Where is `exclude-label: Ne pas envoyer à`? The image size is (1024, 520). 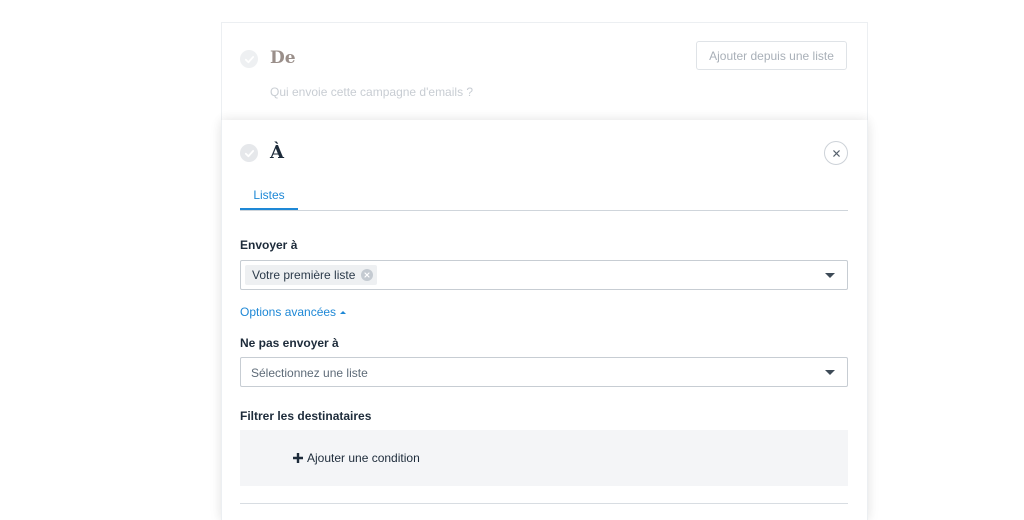
exclude-label: Ne pas envoyer à is located at coordinates (289, 343).